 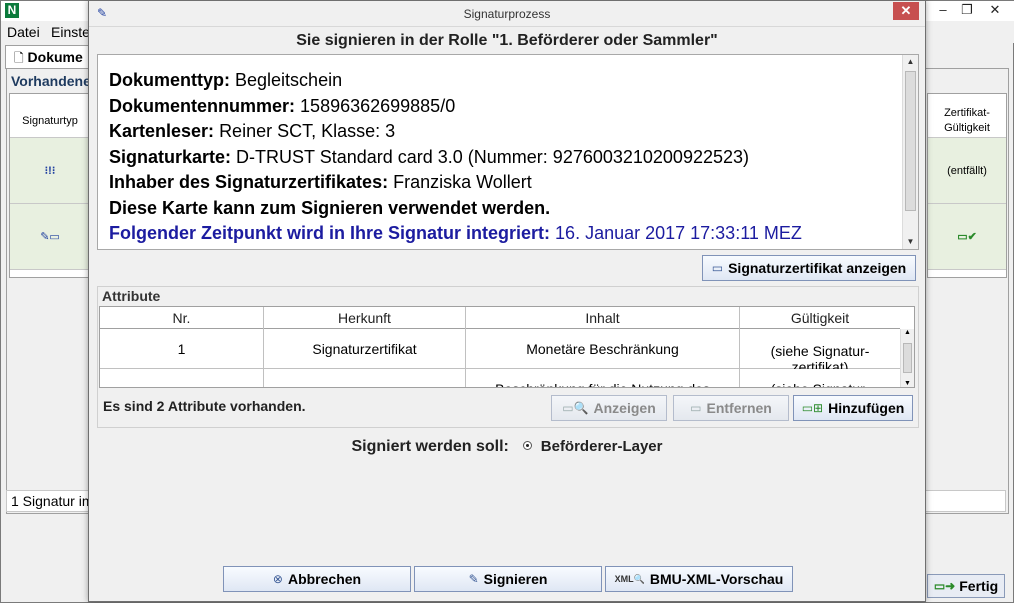 I want to click on column-header-inhalt: Inhalt, so click(x=603, y=318).